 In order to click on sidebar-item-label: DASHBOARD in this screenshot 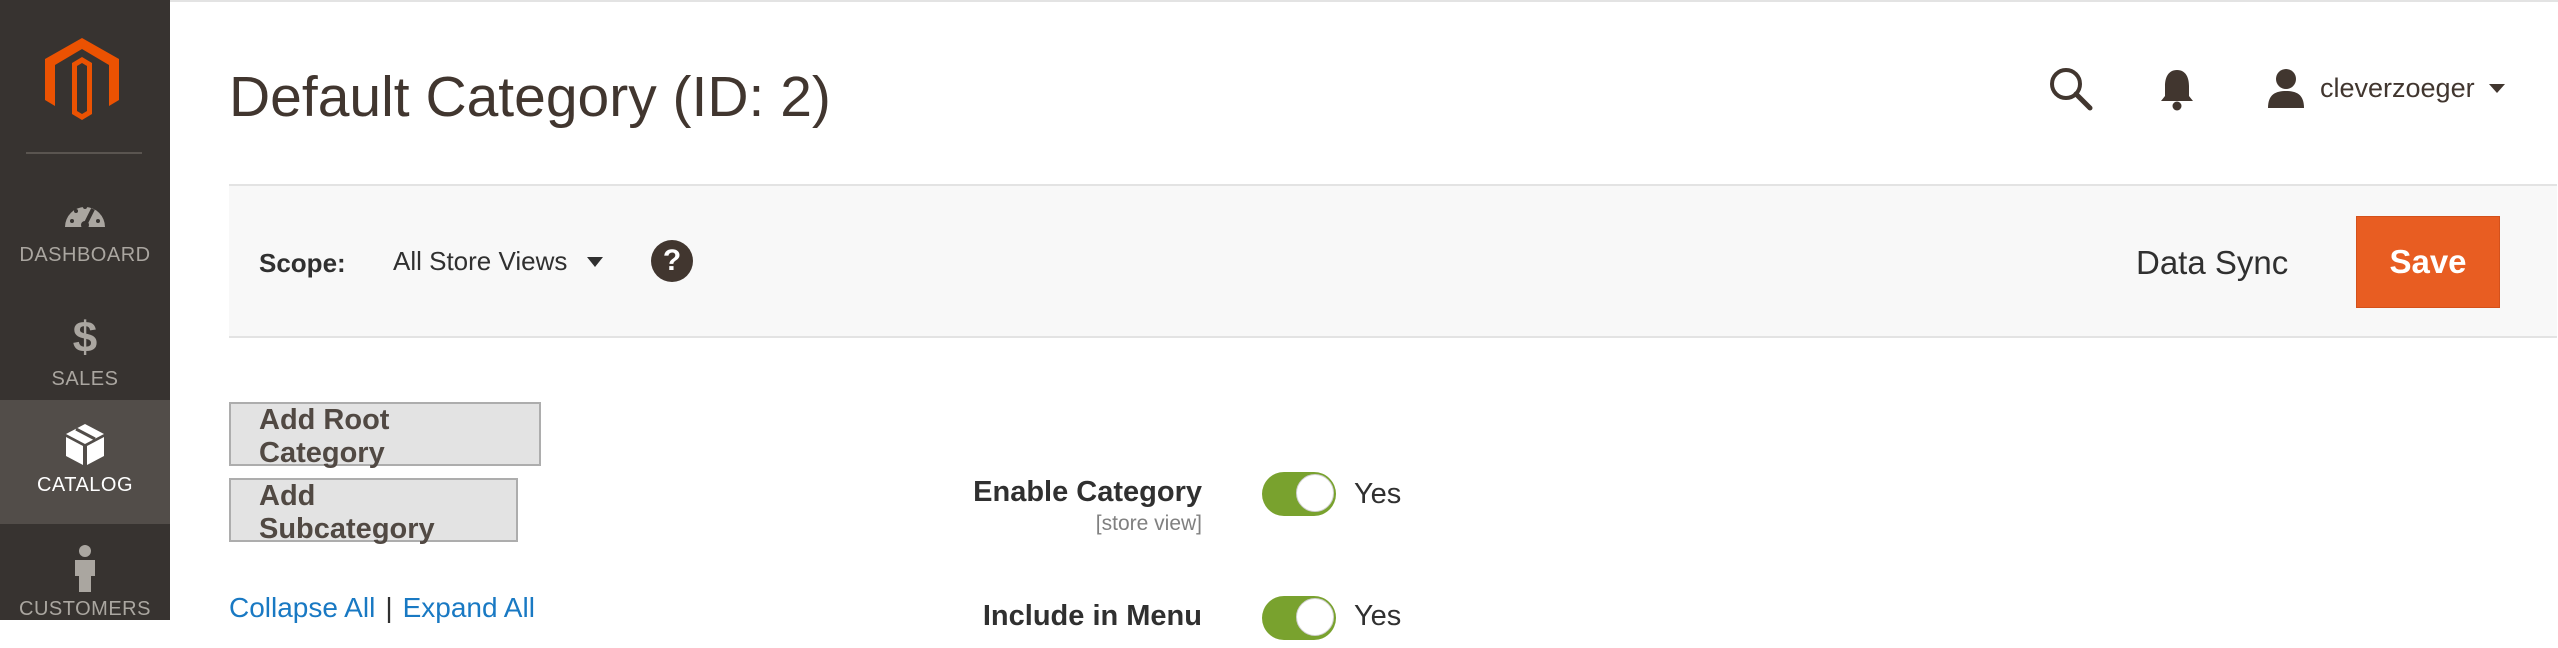, I will do `click(85, 255)`.